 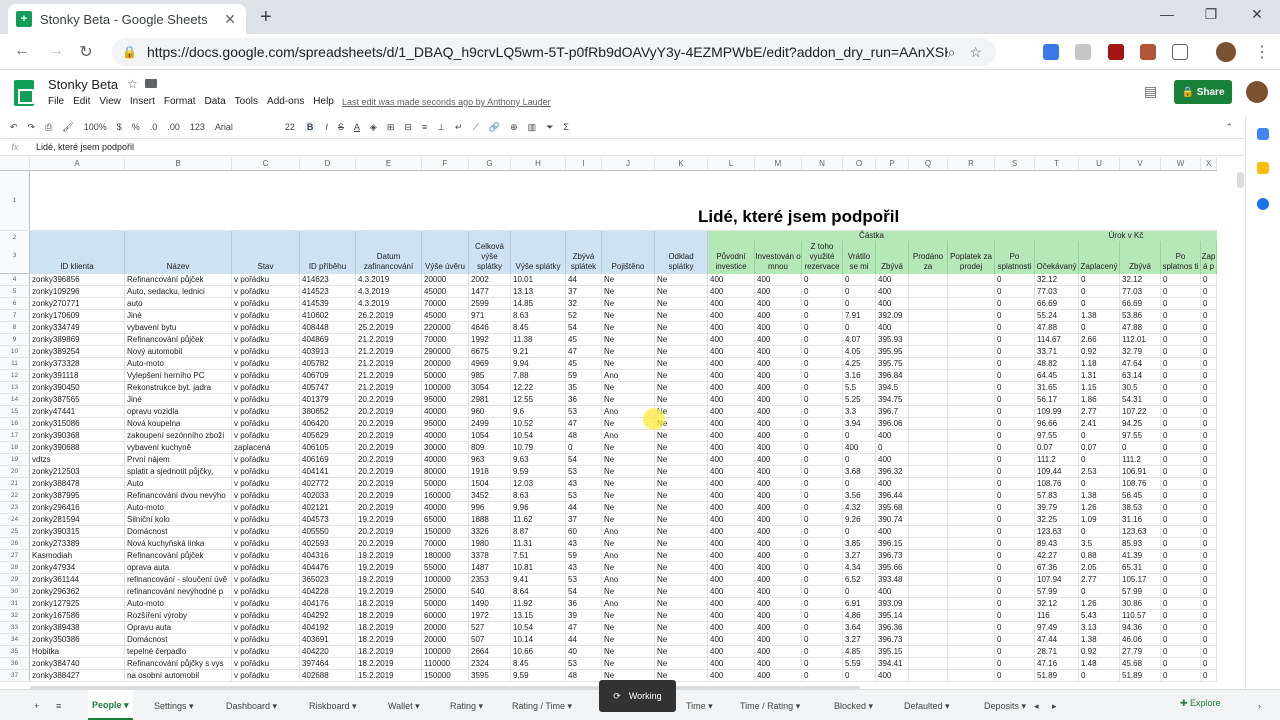 What do you see at coordinates (445, 339) in the screenshot?
I see `cell: 70000` at bounding box center [445, 339].